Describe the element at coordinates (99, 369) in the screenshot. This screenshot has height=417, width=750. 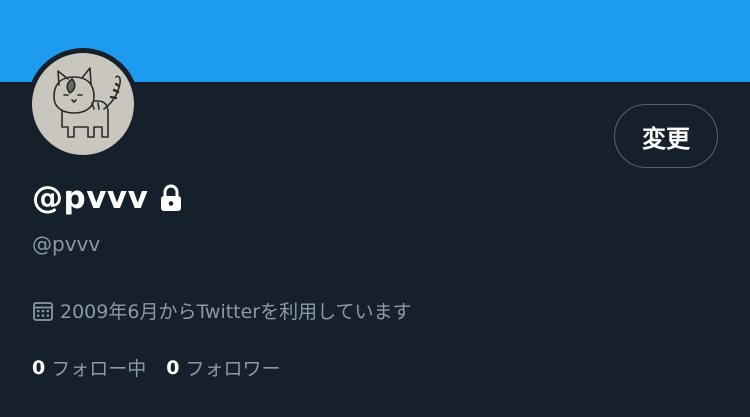
I see `following-label: フォロー中` at that location.